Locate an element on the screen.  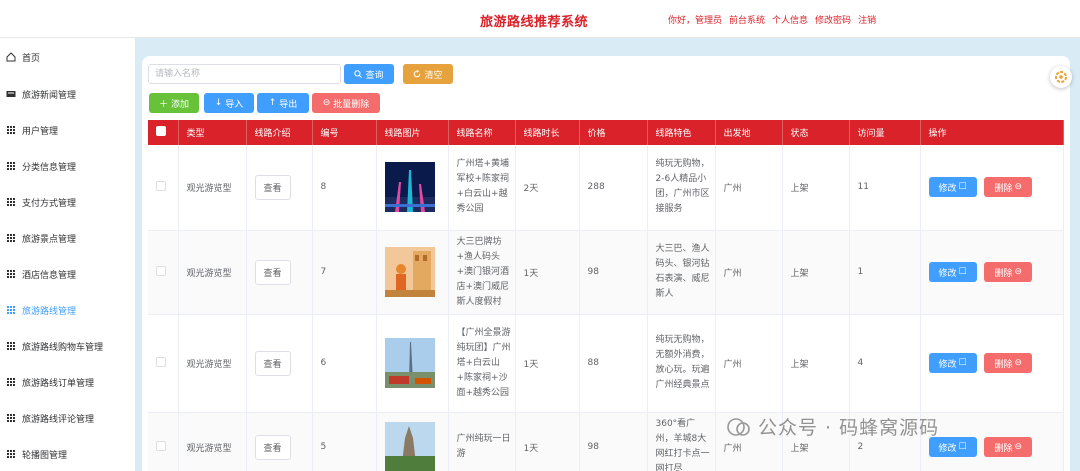
export-label: 导出 is located at coordinates (288, 104).